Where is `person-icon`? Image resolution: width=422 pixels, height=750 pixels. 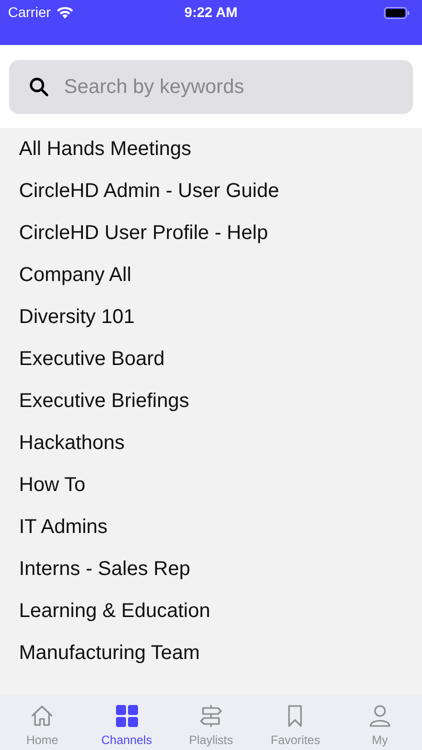 person-icon is located at coordinates (379, 716).